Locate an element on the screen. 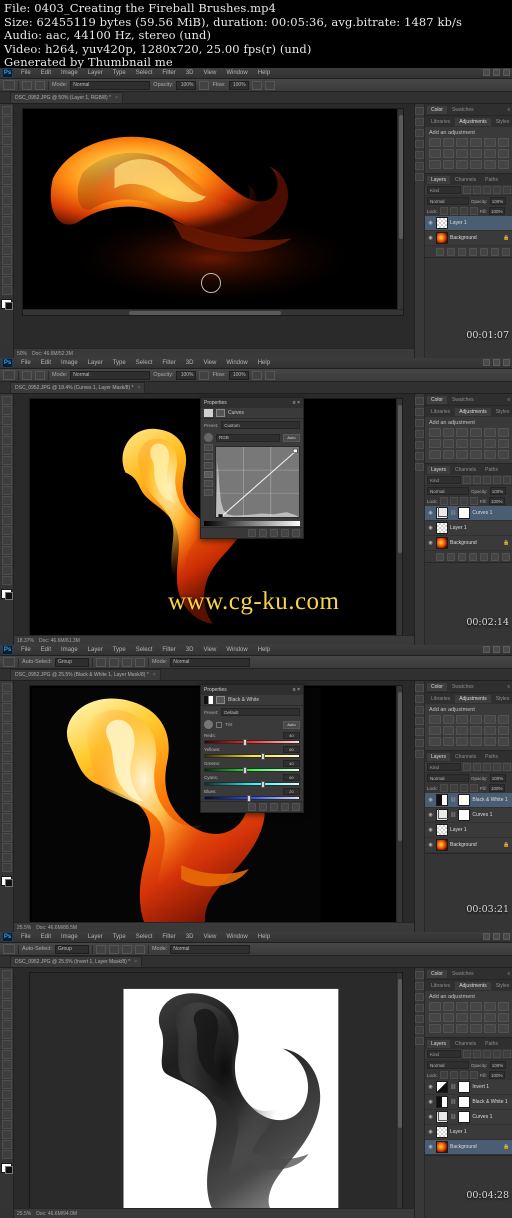  align-right-icon is located at coordinates (126, 662).